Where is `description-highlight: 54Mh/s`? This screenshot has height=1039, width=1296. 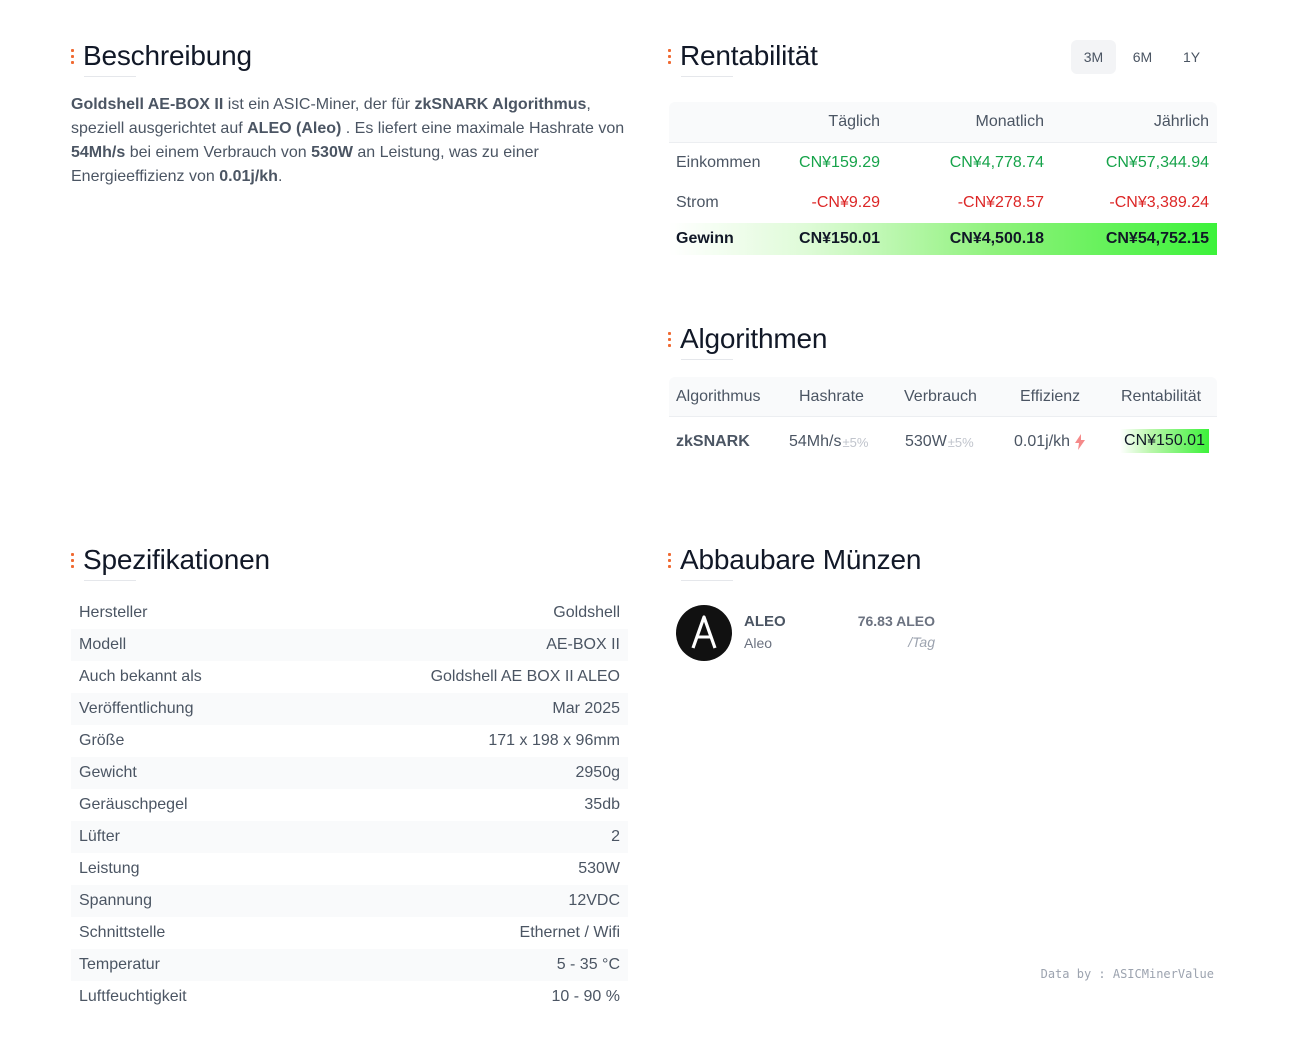 description-highlight: 54Mh/s is located at coordinates (98, 152).